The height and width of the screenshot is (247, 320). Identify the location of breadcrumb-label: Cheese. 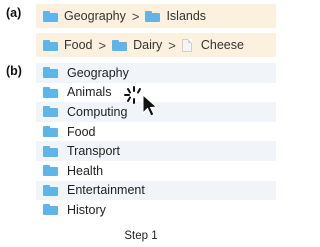
(222, 45).